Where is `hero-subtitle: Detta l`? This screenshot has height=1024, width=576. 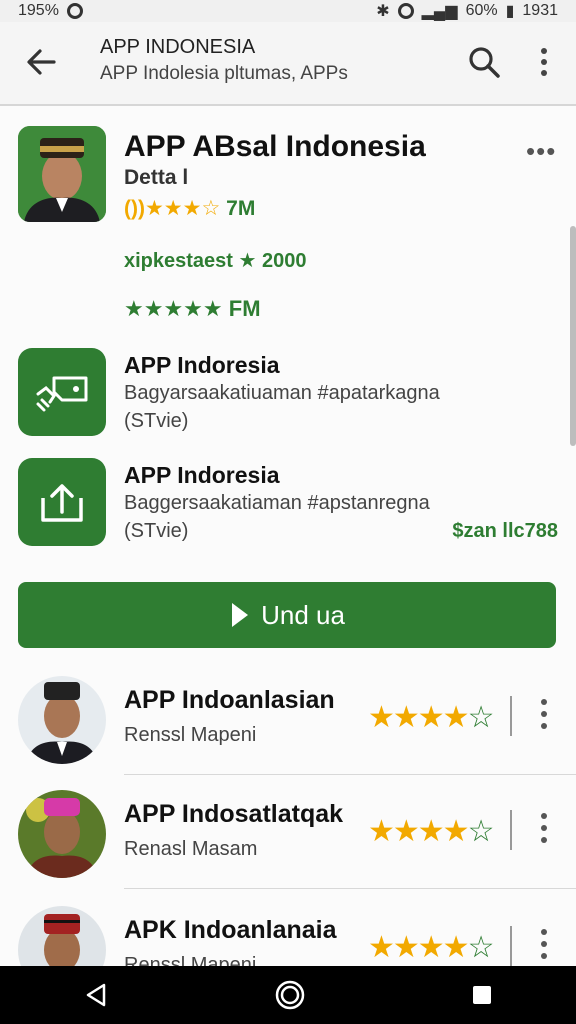
hero-subtitle: Detta l is located at coordinates (156, 177).